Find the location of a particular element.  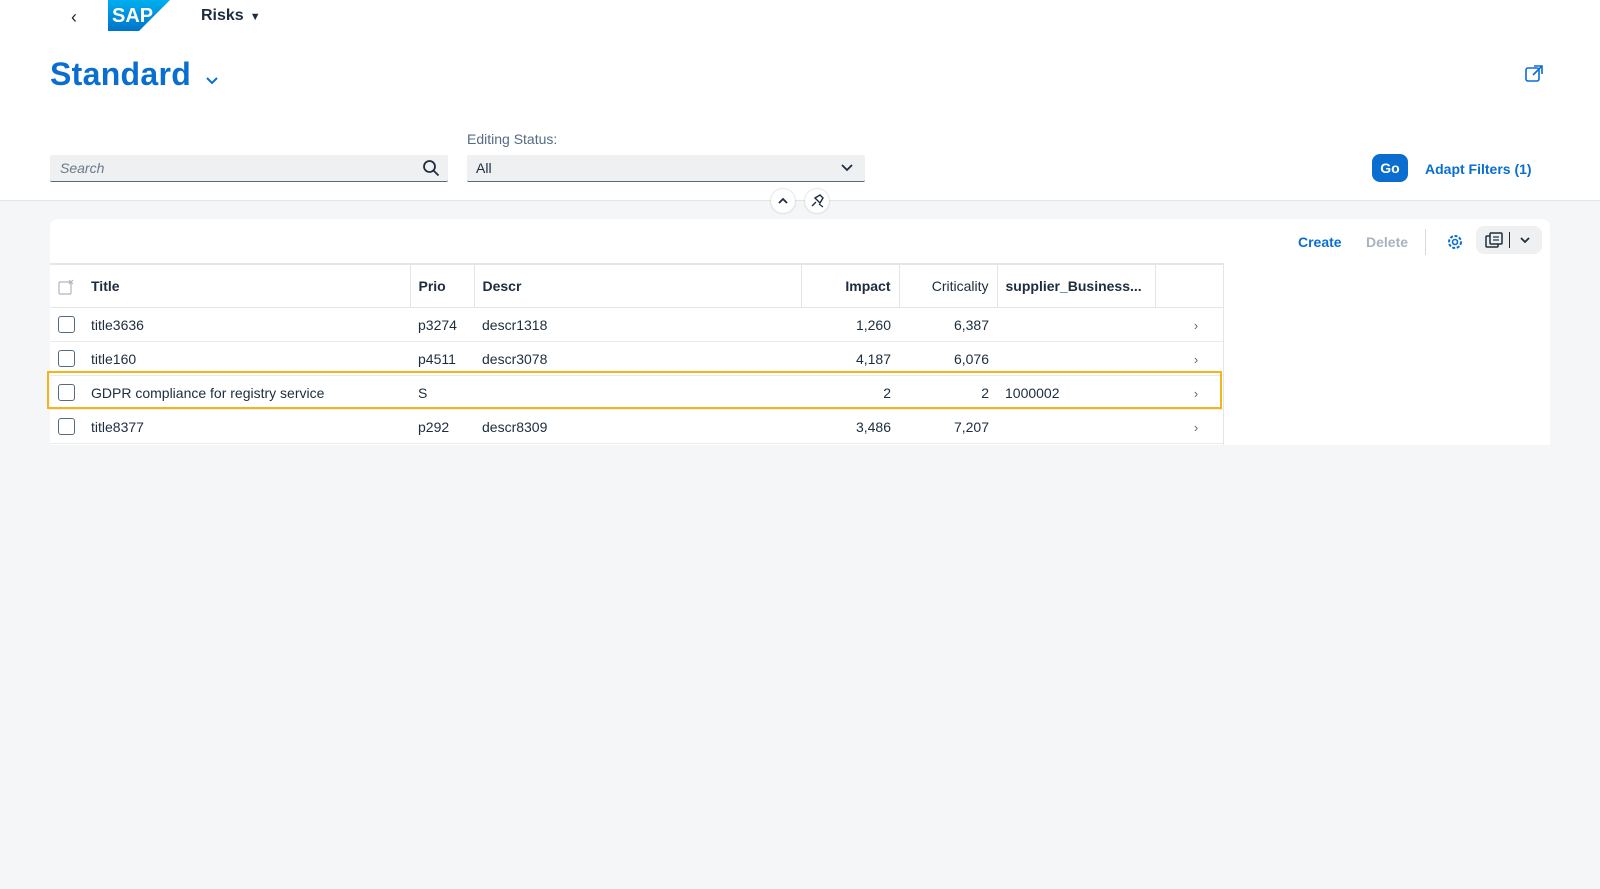

collapse-icon is located at coordinates (783, 200).